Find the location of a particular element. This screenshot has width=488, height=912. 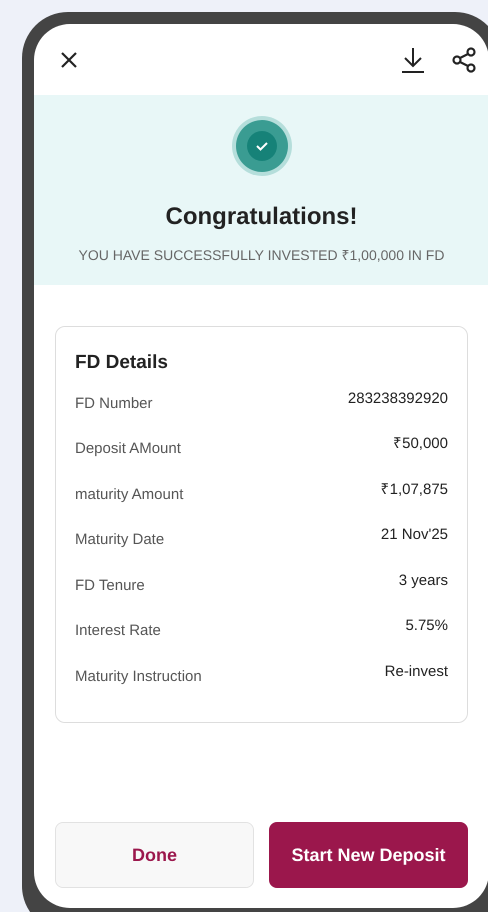

download-icon is located at coordinates (413, 59).